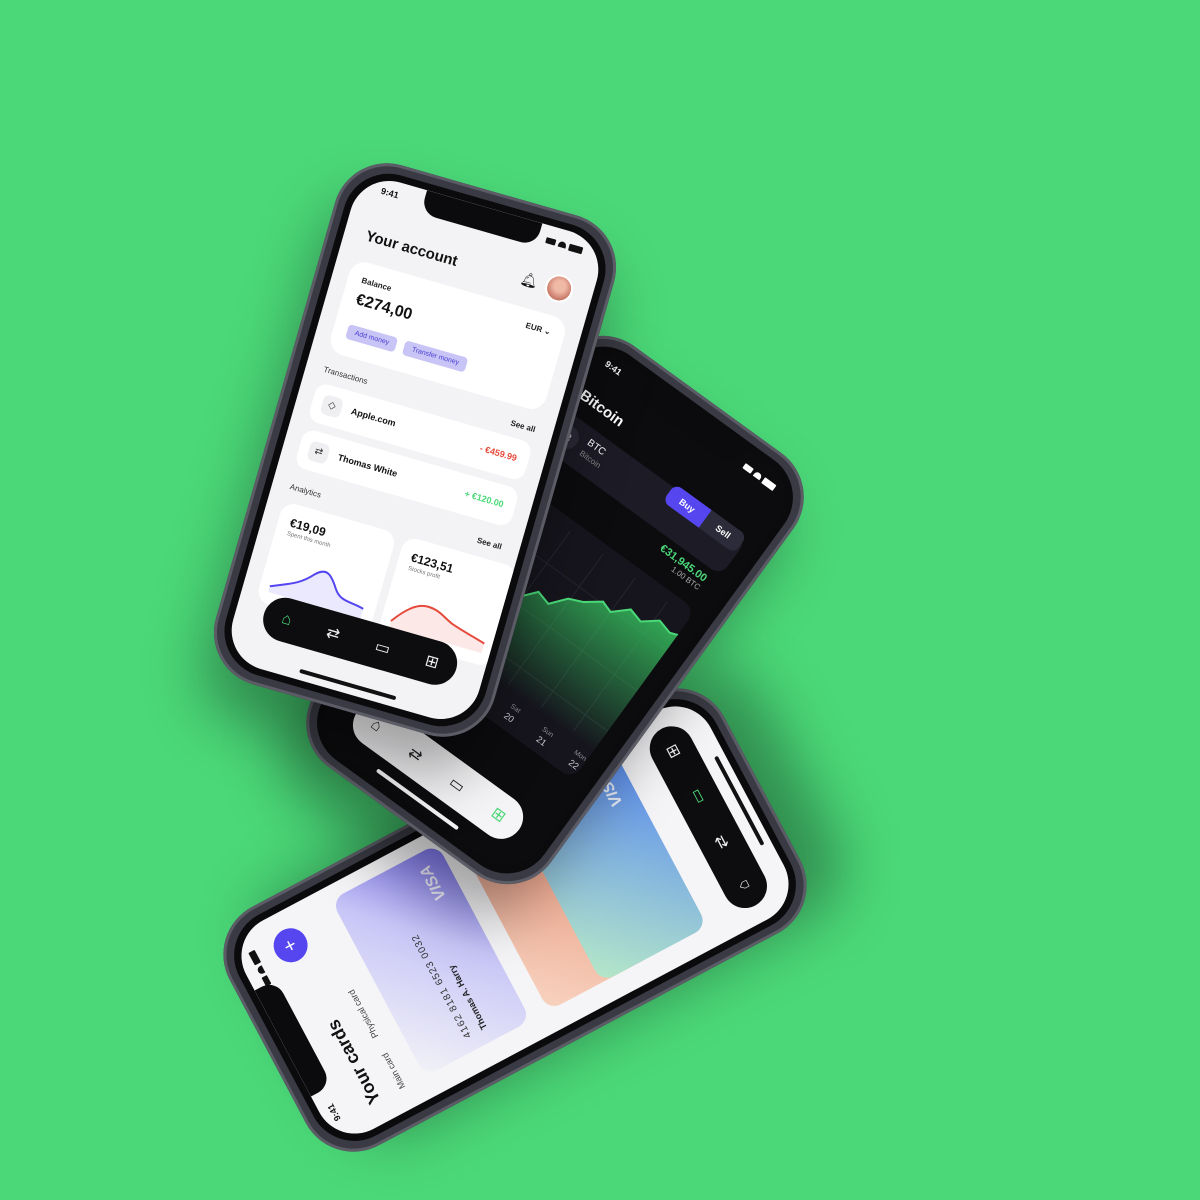 Image resolution: width=1200 pixels, height=1200 pixels. I want to click on transaction-amount: + €120.00, so click(484, 499).